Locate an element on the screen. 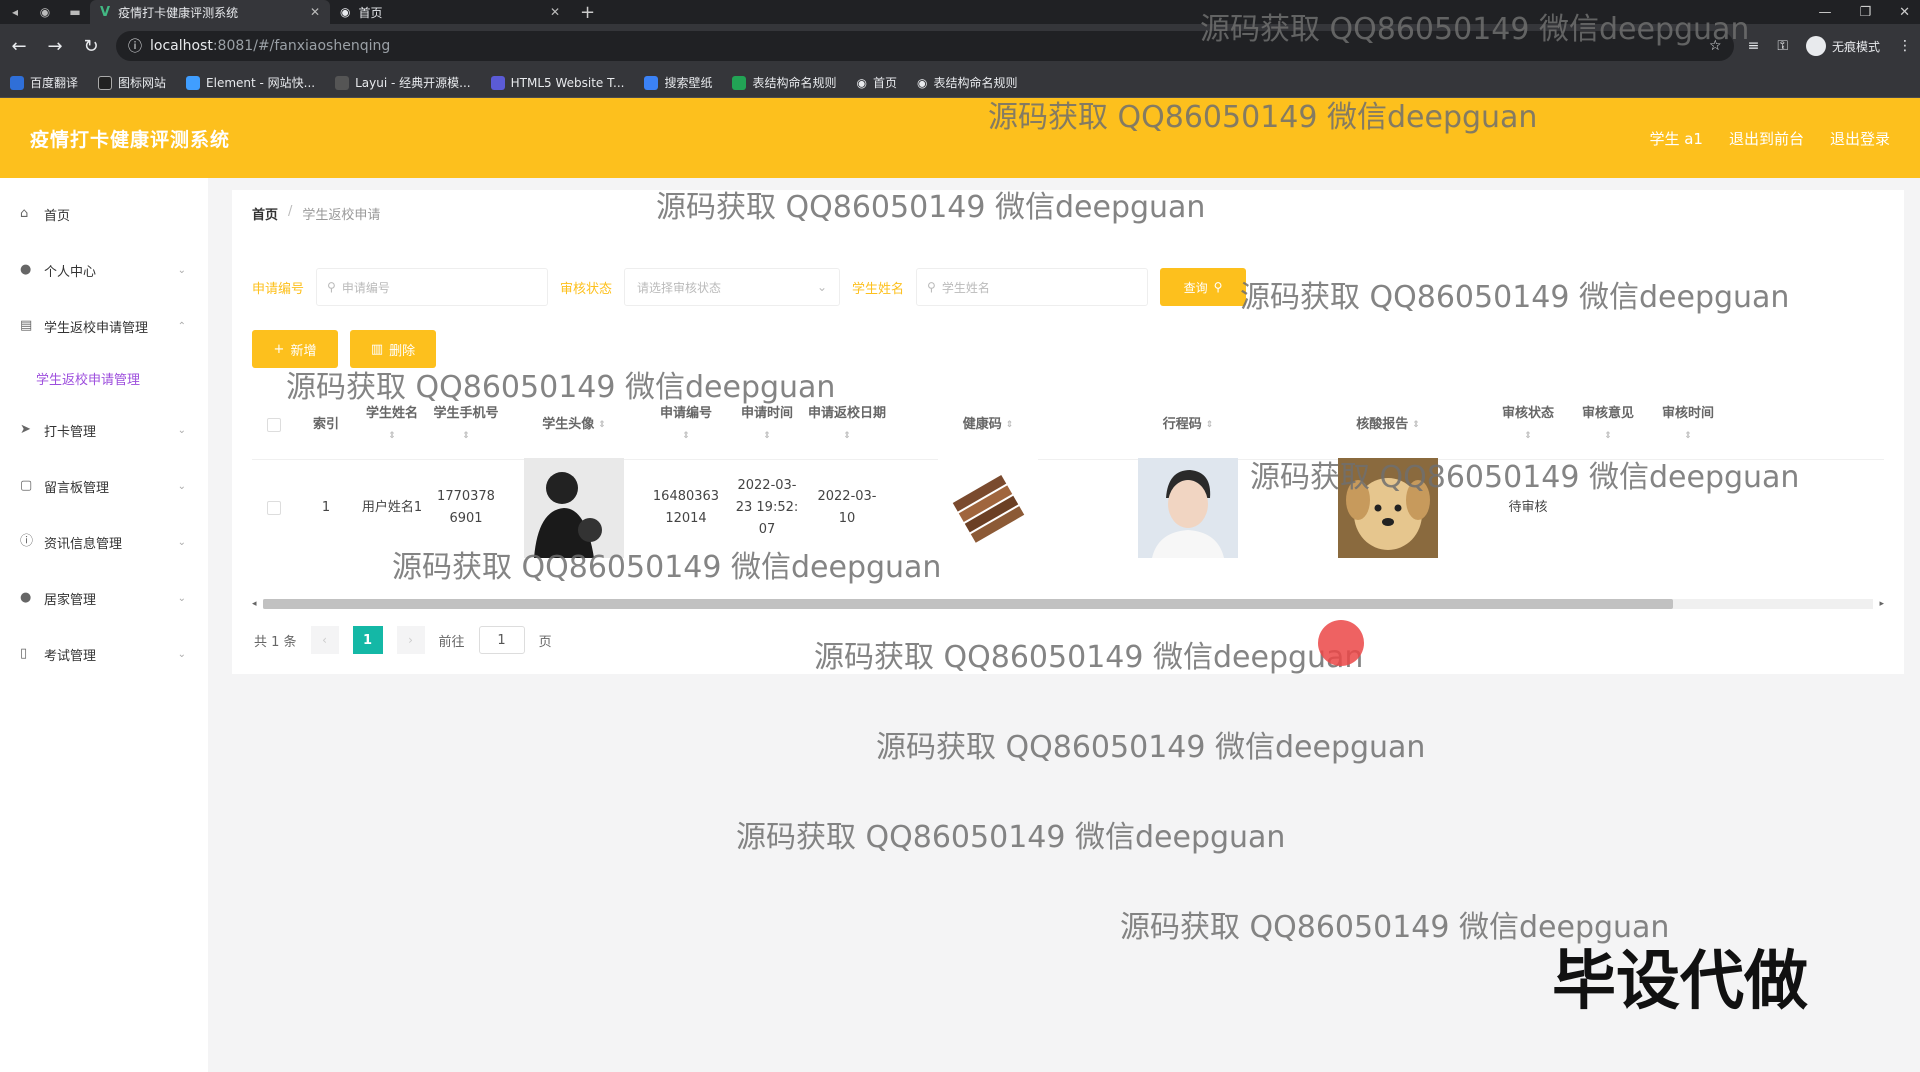  col-apply-time: 申请时间 ⇕ is located at coordinates (767, 425).